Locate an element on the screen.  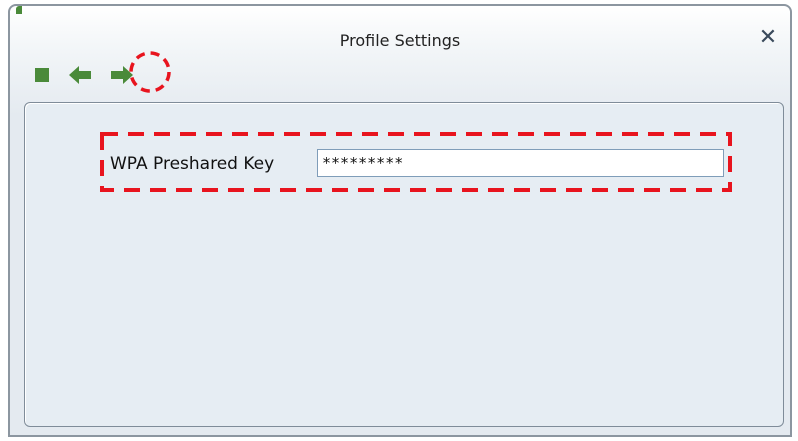
next-arrow-icon is located at coordinates (121, 75).